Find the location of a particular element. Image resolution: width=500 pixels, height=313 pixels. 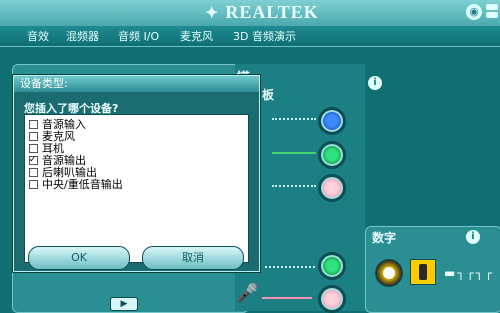

minimize-icon is located at coordinates (492, 7).